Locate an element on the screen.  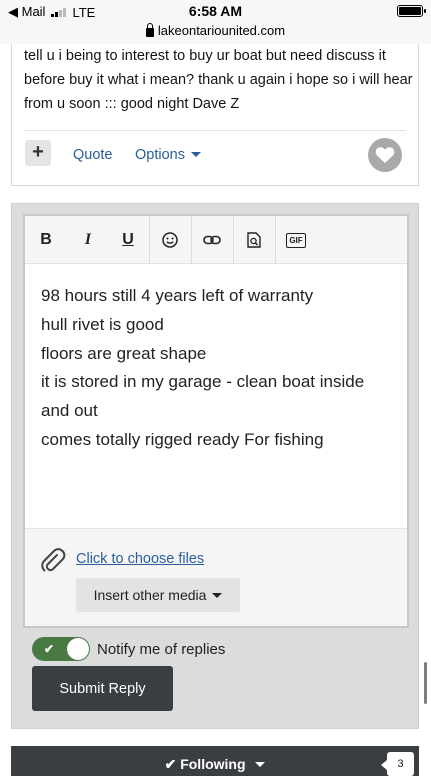
gif-button: GIF is located at coordinates (296, 240).